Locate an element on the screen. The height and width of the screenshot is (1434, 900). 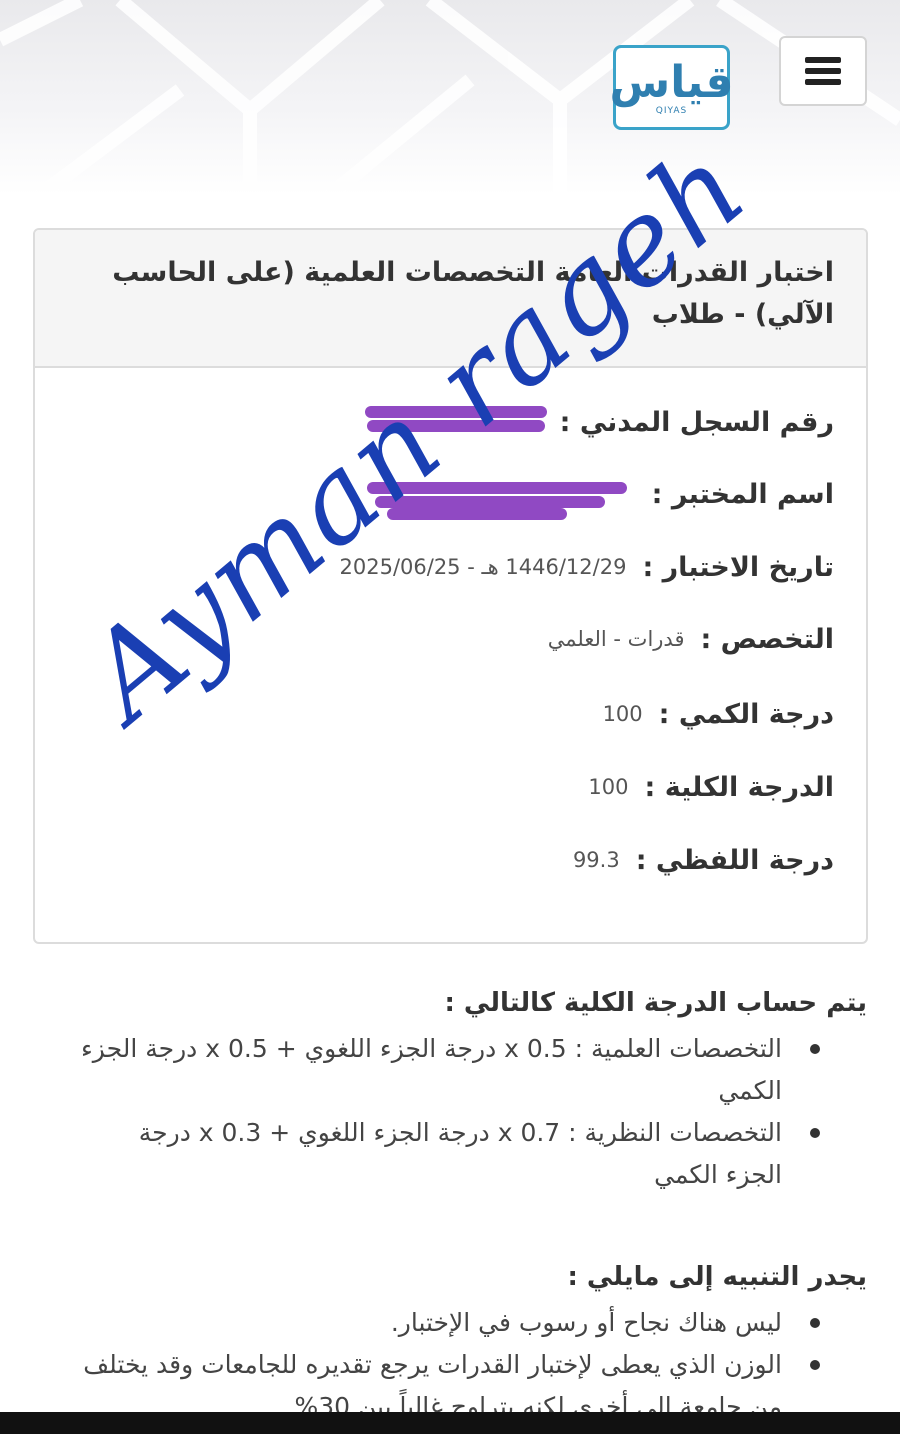
hamburger-icon is located at coordinates (823, 71).